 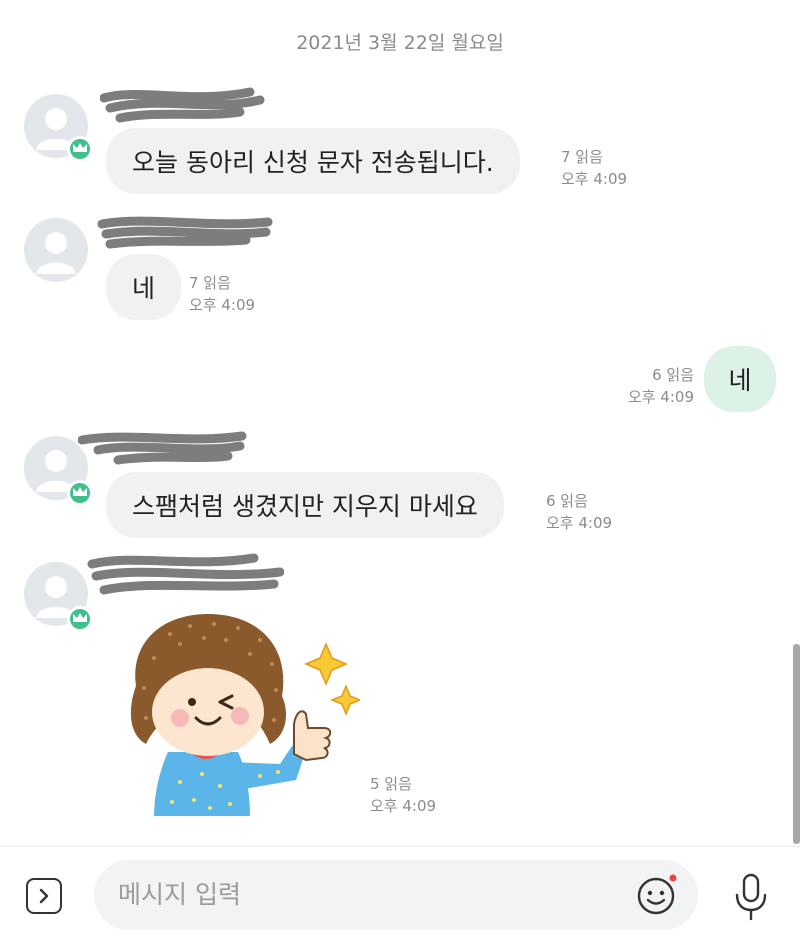 What do you see at coordinates (56, 253) in the screenshot?
I see `person-icon` at bounding box center [56, 253].